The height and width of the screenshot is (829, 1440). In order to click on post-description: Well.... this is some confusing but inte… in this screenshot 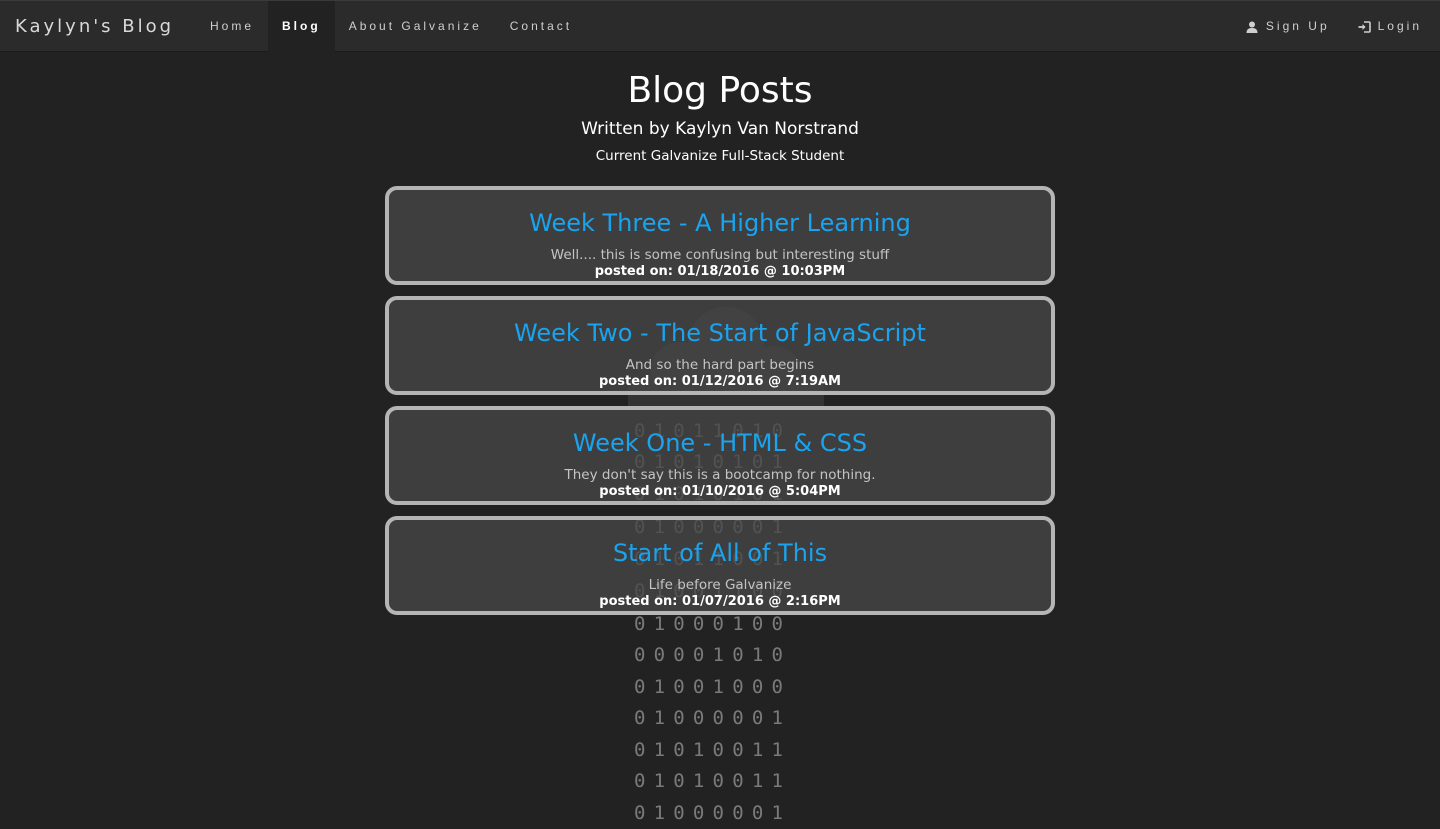, I will do `click(720, 255)`.